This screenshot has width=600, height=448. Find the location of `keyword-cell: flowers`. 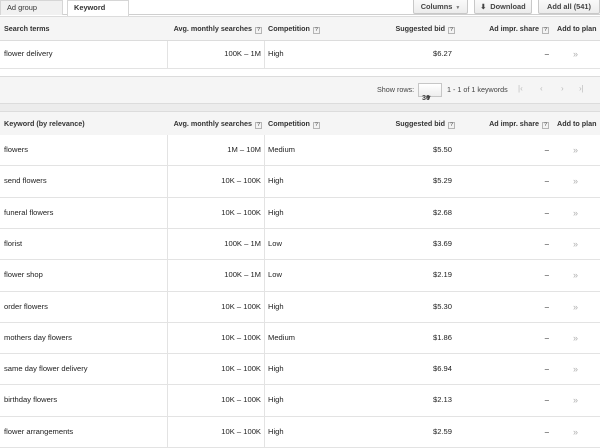

keyword-cell: flowers is located at coordinates (16, 149).